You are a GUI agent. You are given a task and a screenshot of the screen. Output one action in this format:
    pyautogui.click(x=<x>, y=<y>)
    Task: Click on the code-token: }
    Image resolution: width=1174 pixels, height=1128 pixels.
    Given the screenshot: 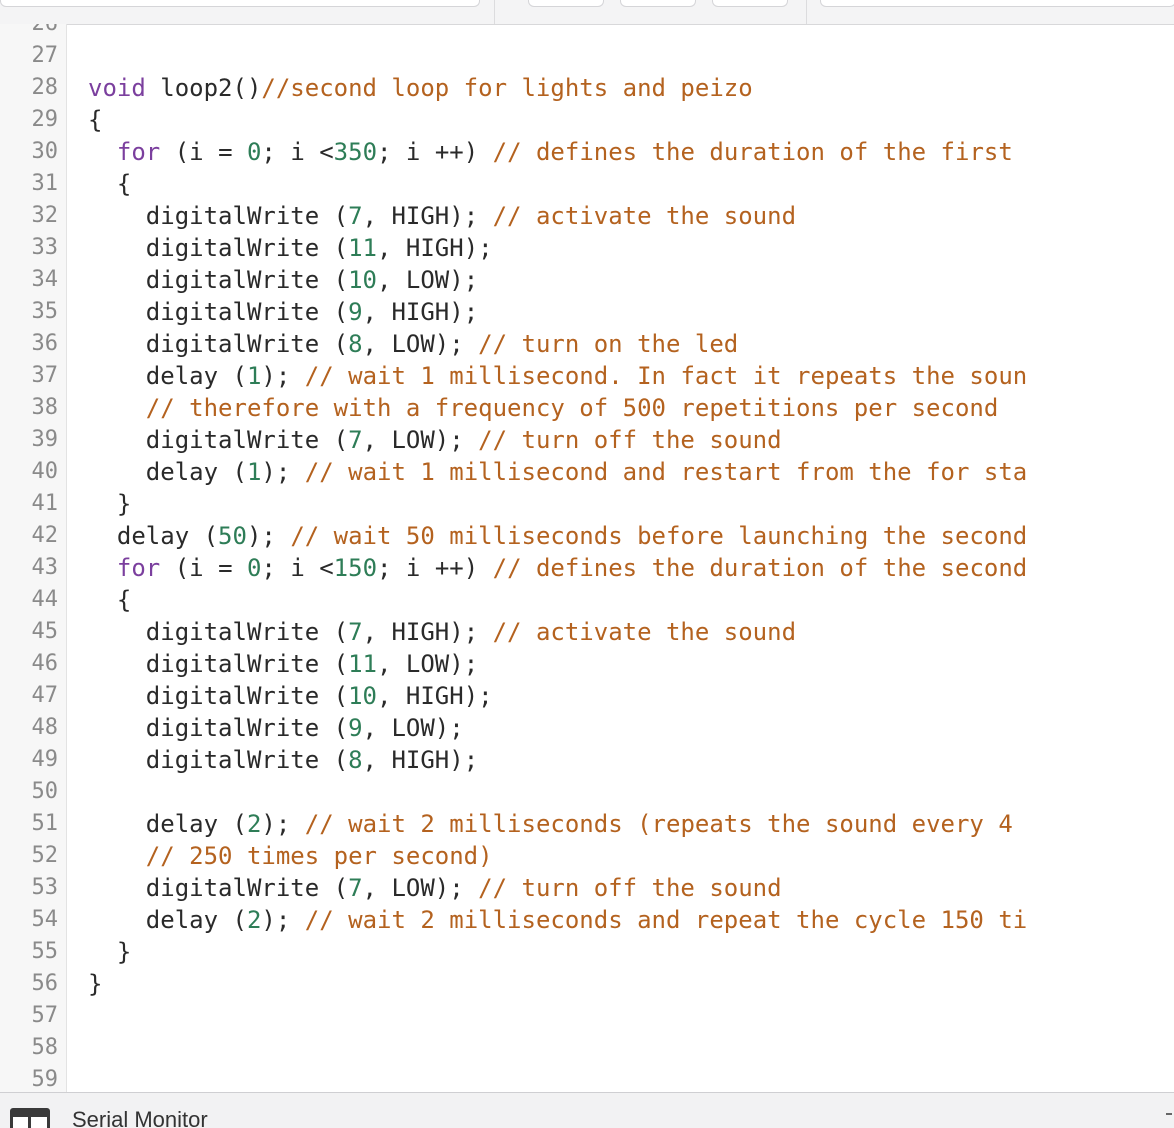 What is the action you would take?
    pyautogui.click(x=110, y=504)
    